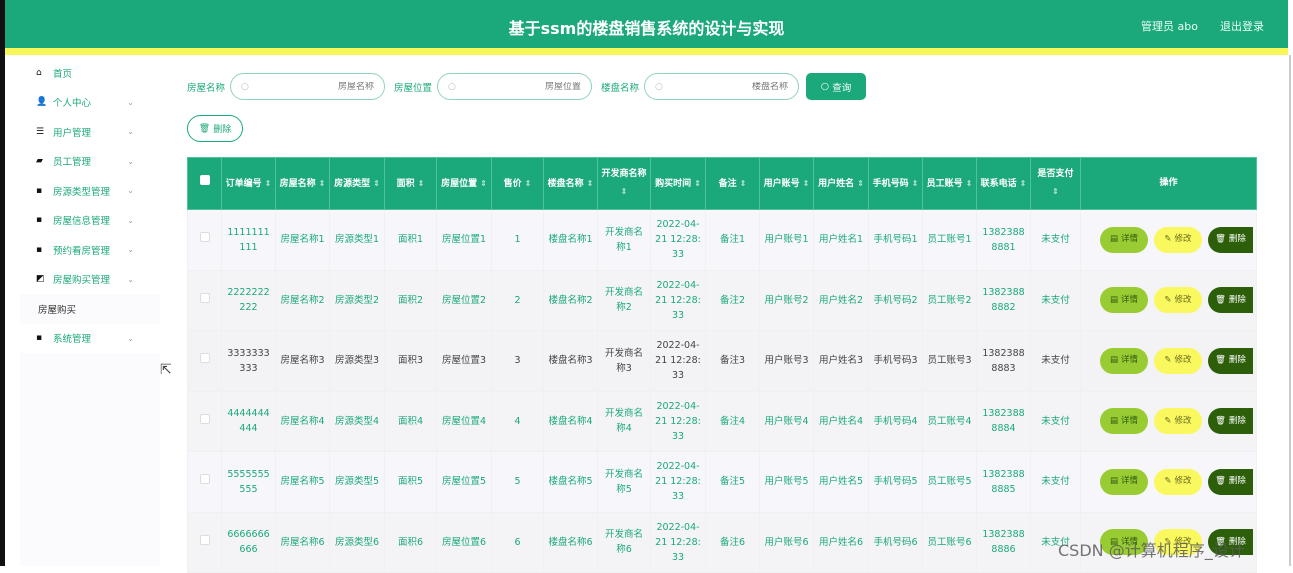 The width and height of the screenshot is (1293, 573). What do you see at coordinates (517, 183) in the screenshot?
I see `column-header: 售价 ⇕` at bounding box center [517, 183].